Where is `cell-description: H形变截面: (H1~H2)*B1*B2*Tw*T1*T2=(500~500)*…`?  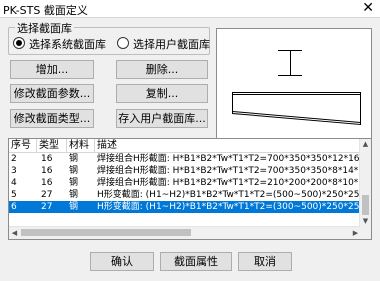
cell-description: H形变截面: (H1~H2)*B1*B2*Tw*T1*T2=(500~500)*… is located at coordinates (234, 195).